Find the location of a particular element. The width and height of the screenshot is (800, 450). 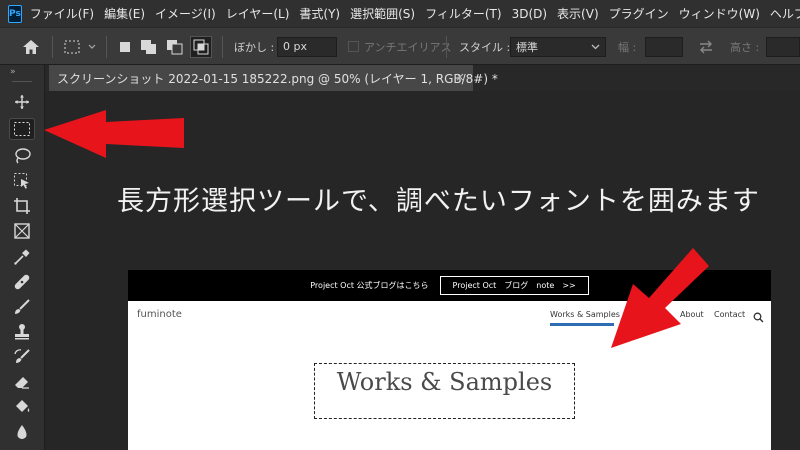

stamp-tool-icon is located at coordinates (22, 332).